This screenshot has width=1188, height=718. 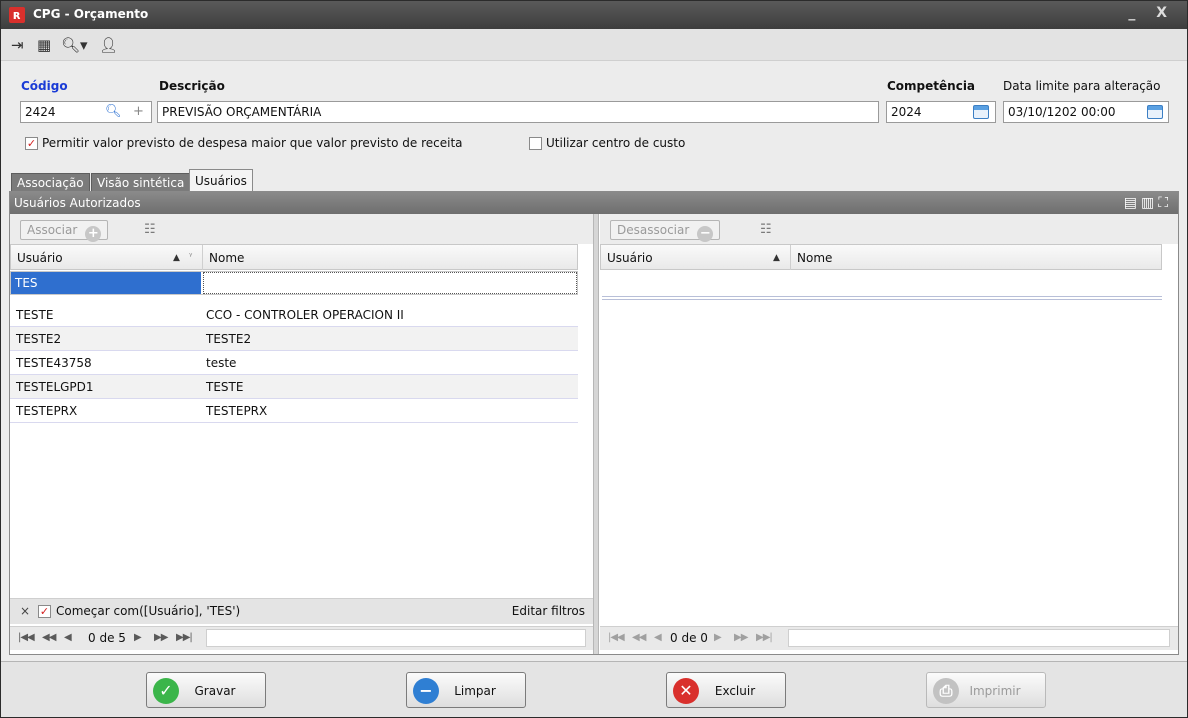 I want to click on panel-splitter, so click(x=596, y=434).